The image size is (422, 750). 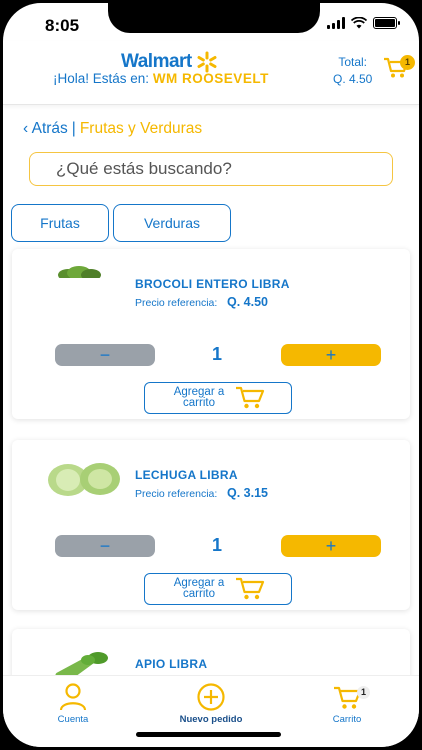 What do you see at coordinates (207, 62) in the screenshot?
I see `walmart-spark-icon` at bounding box center [207, 62].